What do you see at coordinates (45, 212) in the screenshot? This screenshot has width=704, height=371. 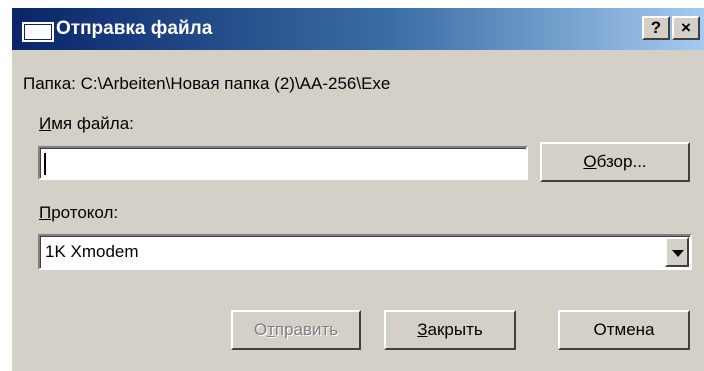 I see `protocol-label-accel: П` at bounding box center [45, 212].